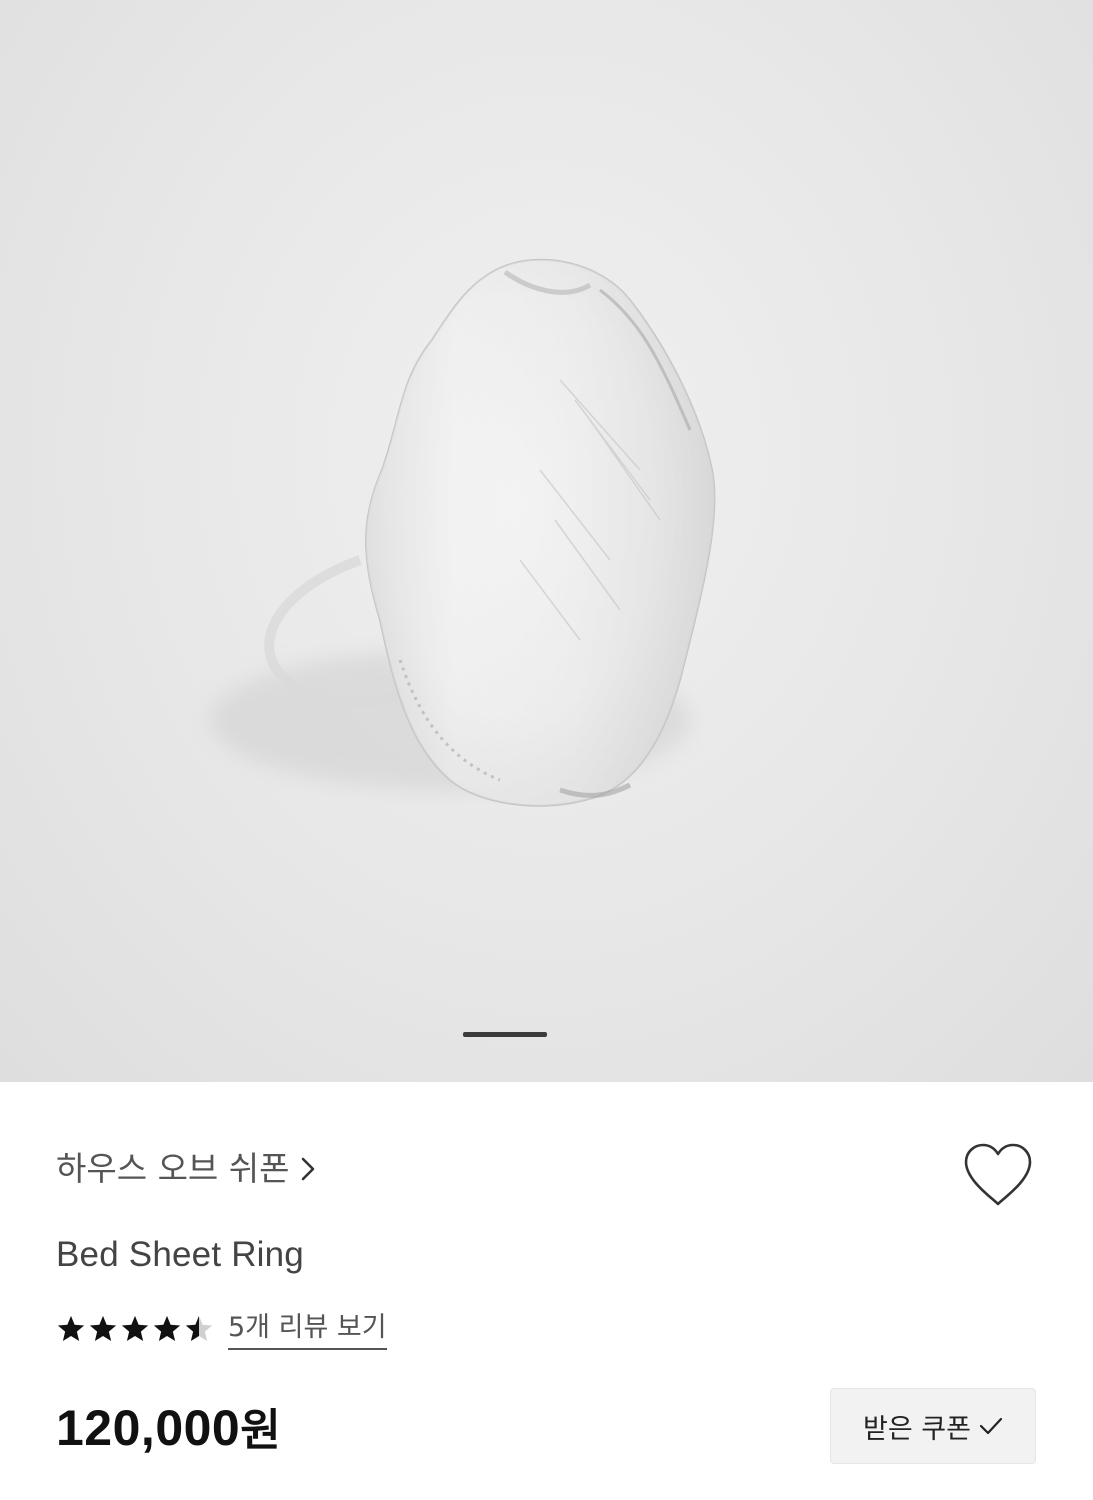 Image resolution: width=1093 pixels, height=1500 pixels. Describe the element at coordinates (180, 1254) in the screenshot. I see `product-title: Bed Sheet Ring` at that location.